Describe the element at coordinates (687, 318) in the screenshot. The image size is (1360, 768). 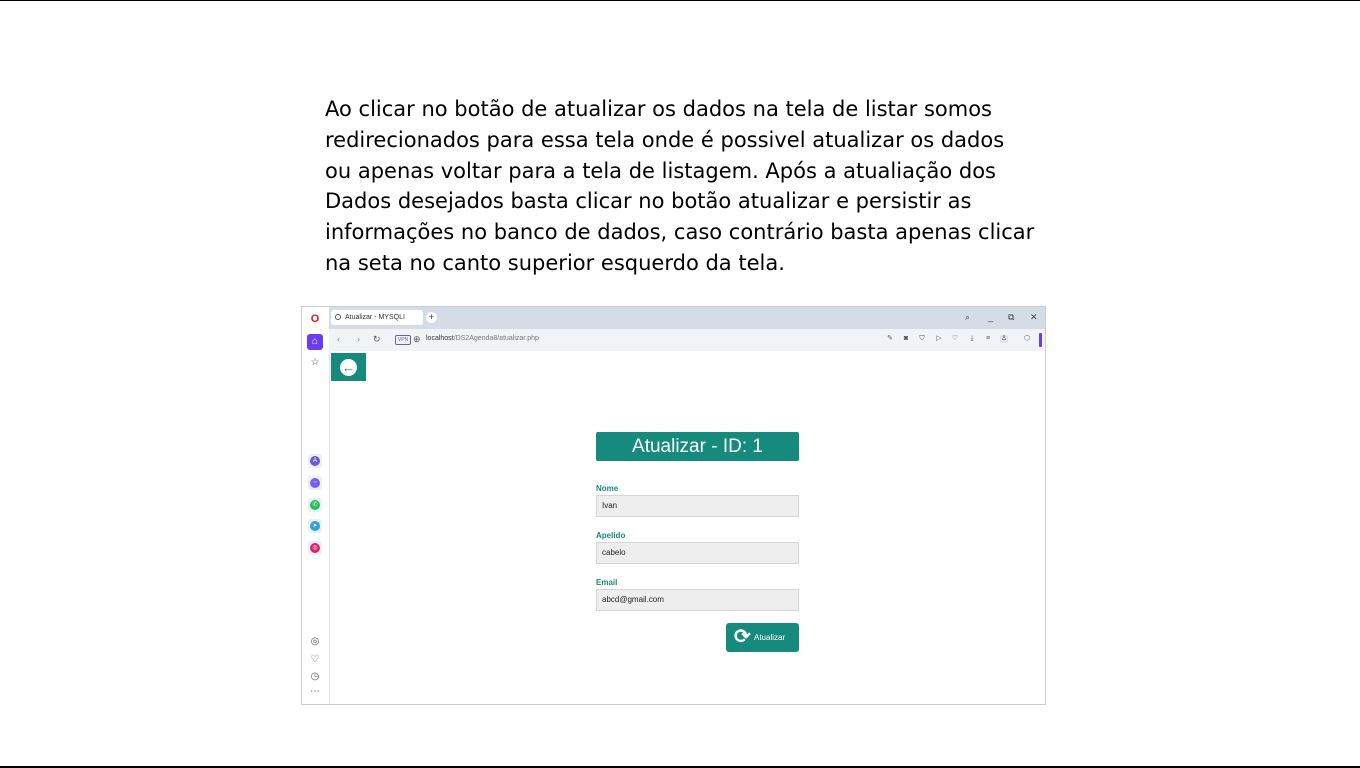
I see `tab-bar: Atualizar - MYSQLI + ⌕ _ ⧉ ✕` at that location.